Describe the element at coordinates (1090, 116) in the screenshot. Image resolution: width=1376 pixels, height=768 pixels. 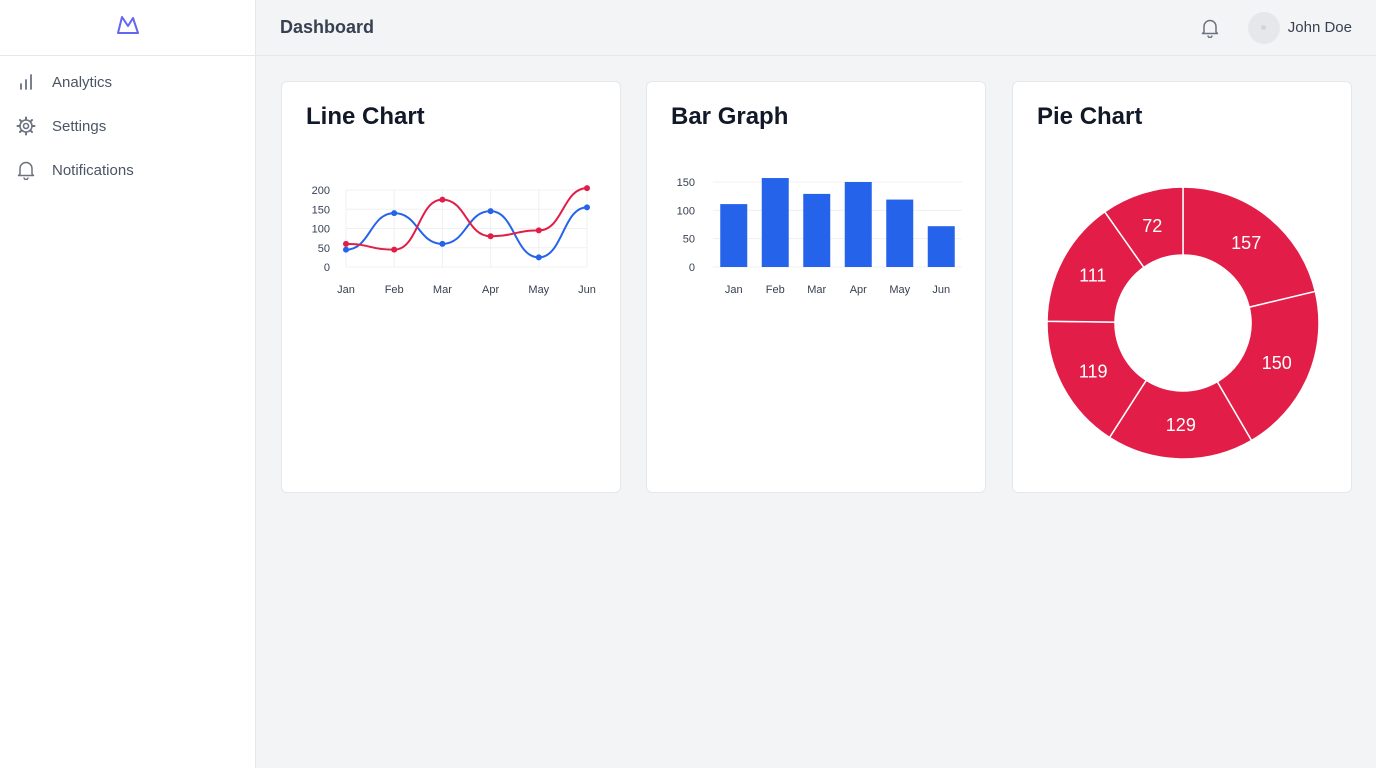
I see `card-title: Pie Chart` at that location.